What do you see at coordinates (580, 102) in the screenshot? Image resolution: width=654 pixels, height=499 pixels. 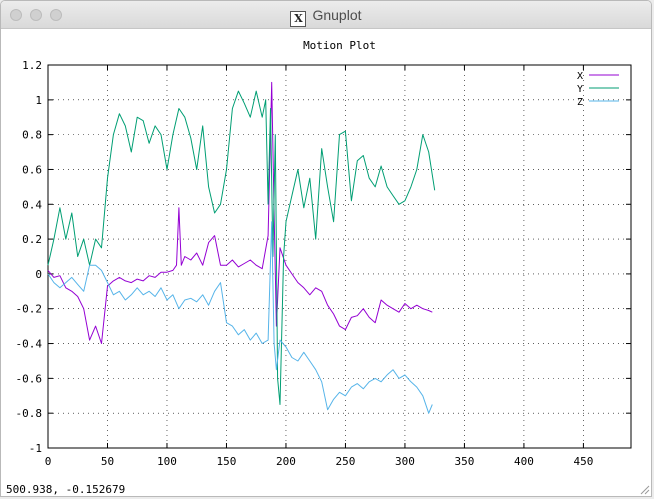 I see `legend-label-z: Z` at bounding box center [580, 102].